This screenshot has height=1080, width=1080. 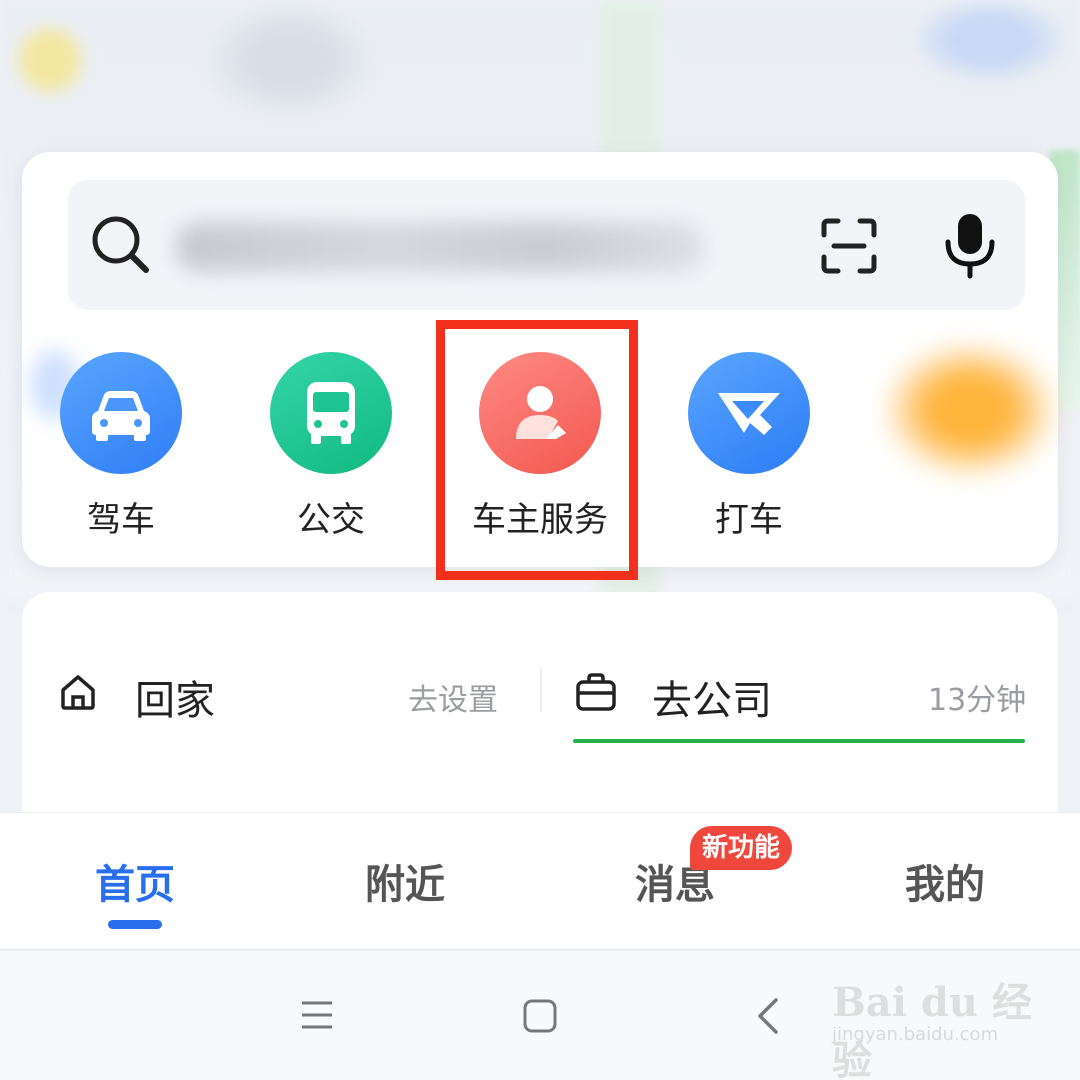 I want to click on car-icon, so click(x=121, y=413).